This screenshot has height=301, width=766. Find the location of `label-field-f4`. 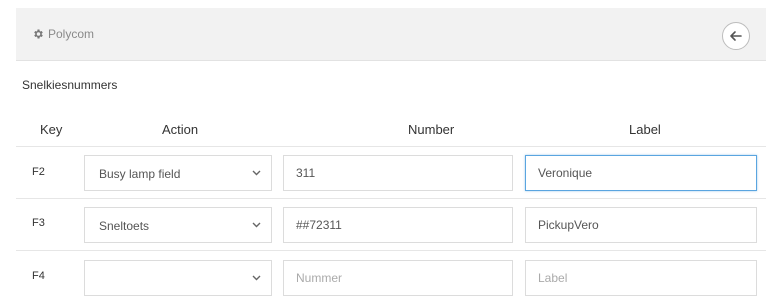

label-field-f4 is located at coordinates (641, 278).